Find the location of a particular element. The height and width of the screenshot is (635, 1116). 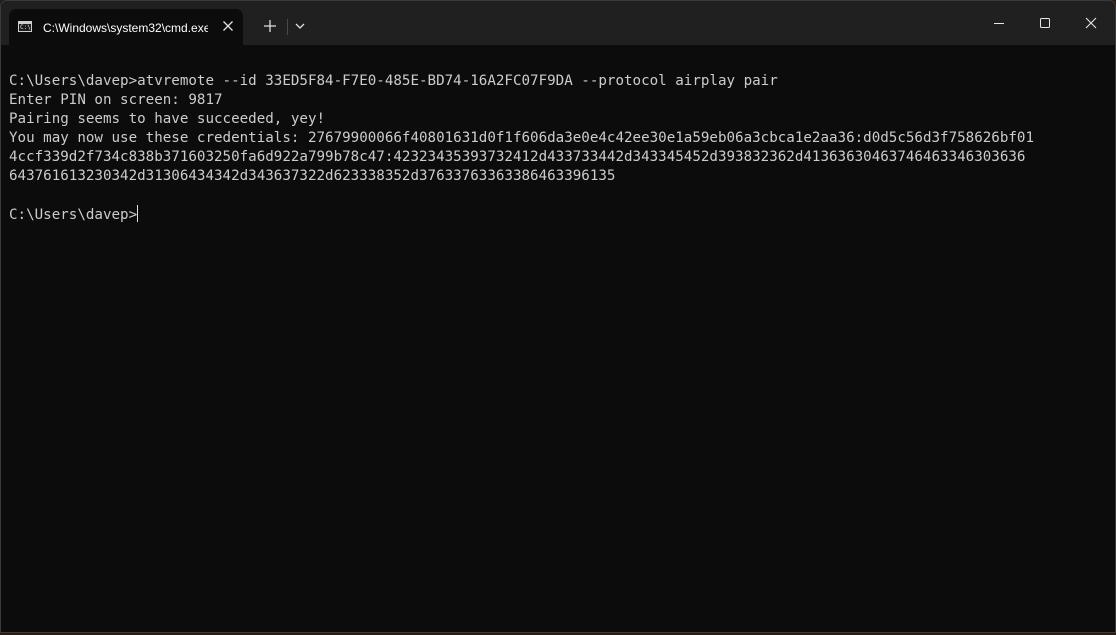

maximize-icon is located at coordinates (1045, 23).